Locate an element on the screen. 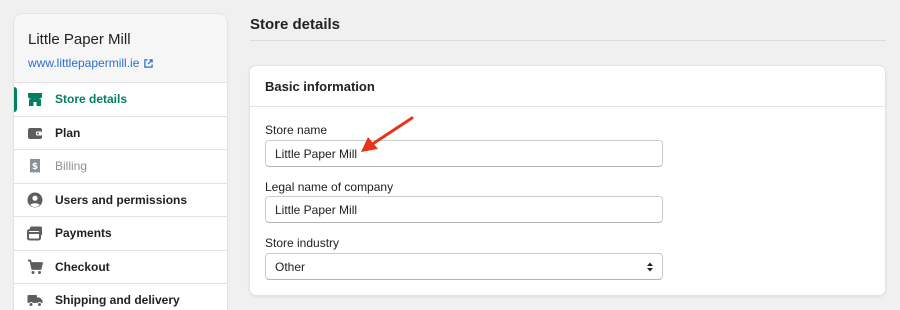 Image resolution: width=900 pixels, height=310 pixels. sidebar-item-billing: $ Billing is located at coordinates (120, 167).